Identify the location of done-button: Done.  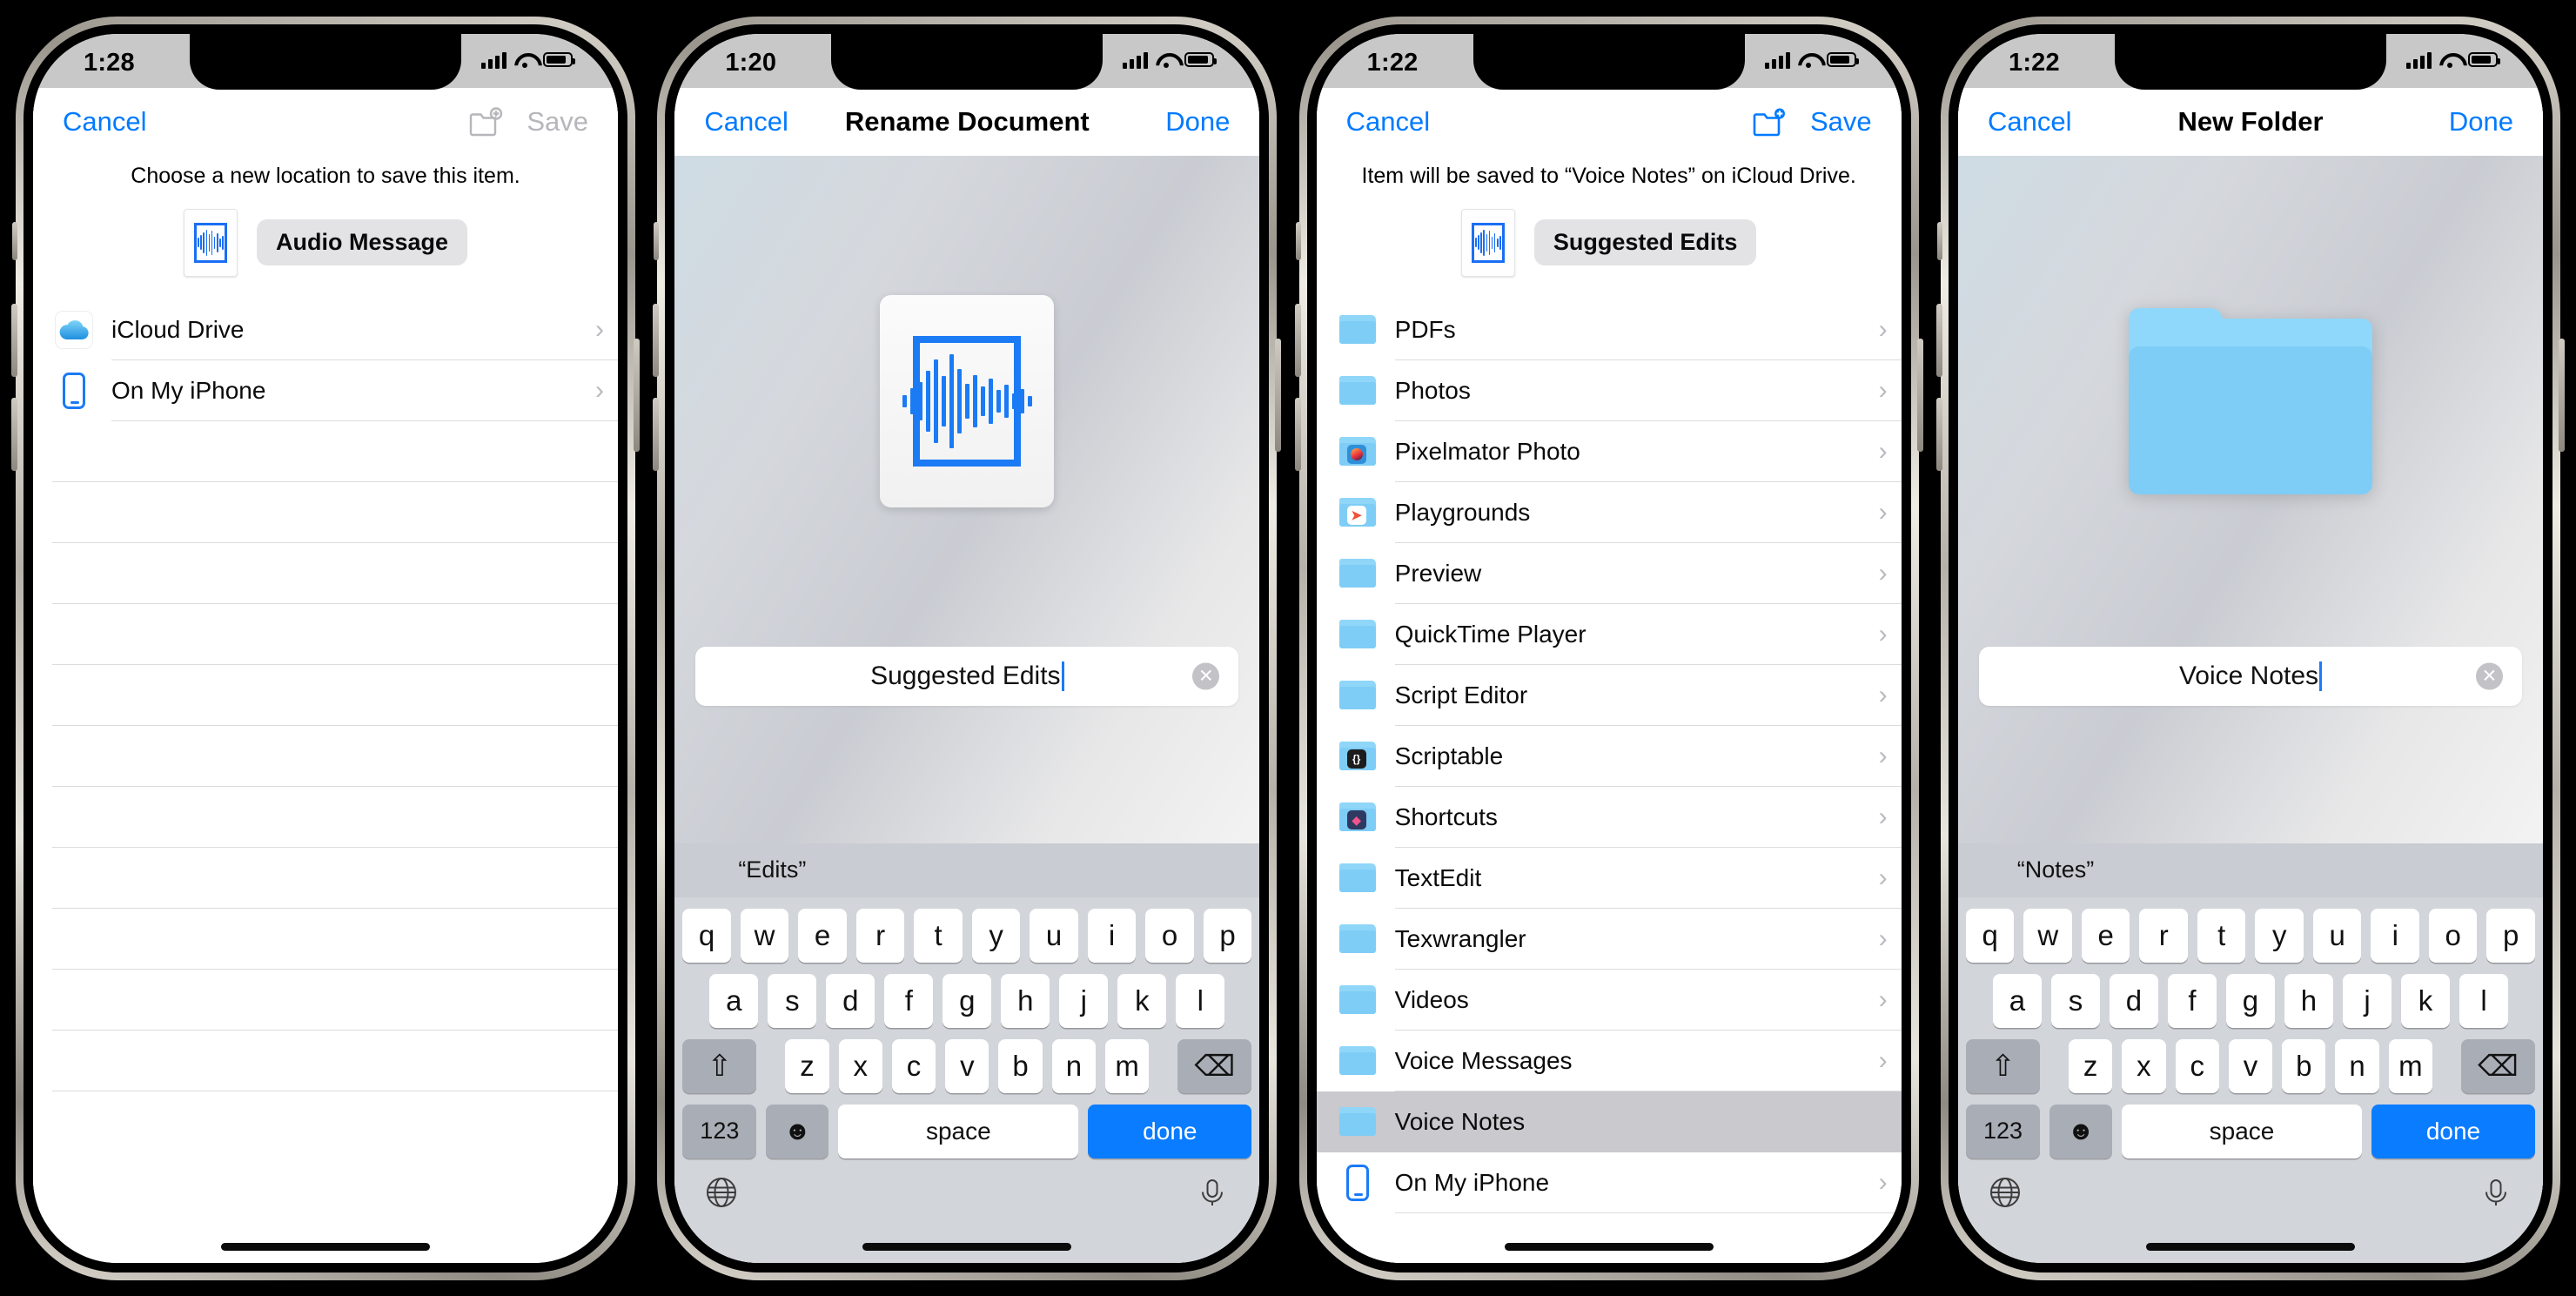
(2481, 122).